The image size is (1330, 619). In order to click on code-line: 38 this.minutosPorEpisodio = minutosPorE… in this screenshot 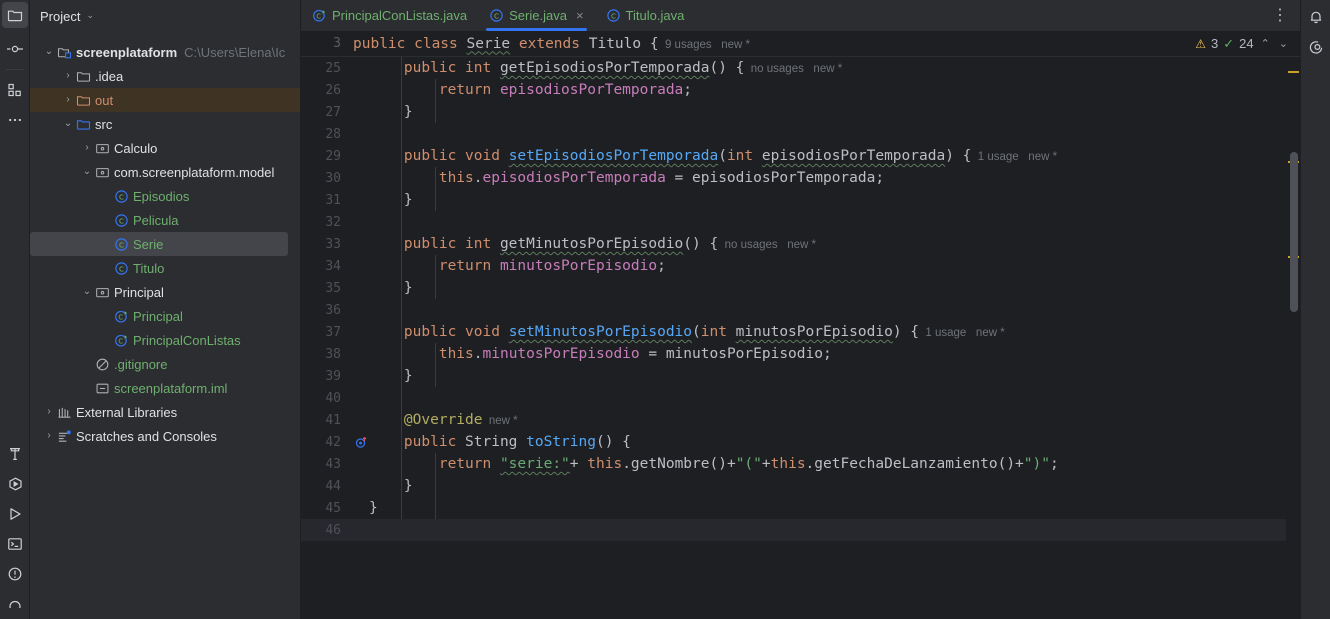, I will do `click(800, 354)`.